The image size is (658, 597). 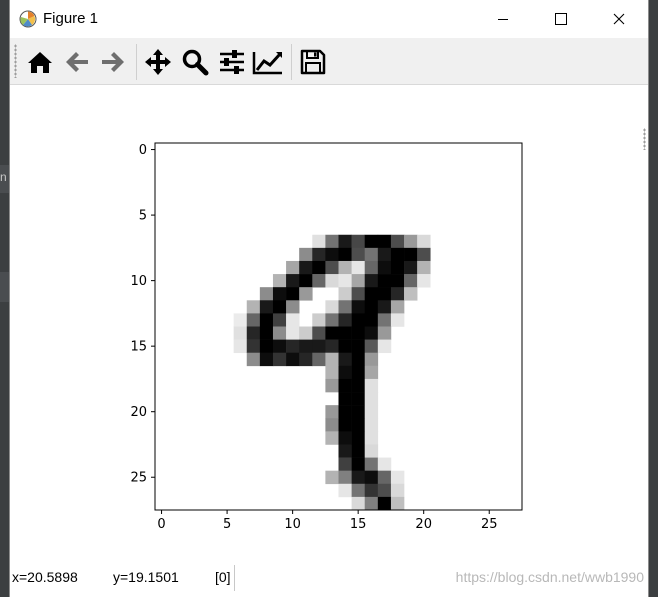 What do you see at coordinates (138, 478) in the screenshot?
I see `y-tick-label: 25` at bounding box center [138, 478].